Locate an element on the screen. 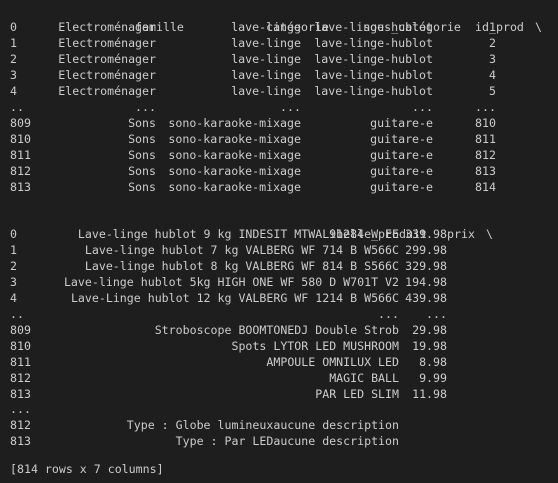 Image resolution: width=558 pixels, height=483 pixels. table-row: 813 Sons sono-karaoke-mixage guitare-e 814 is located at coordinates (253, 187).